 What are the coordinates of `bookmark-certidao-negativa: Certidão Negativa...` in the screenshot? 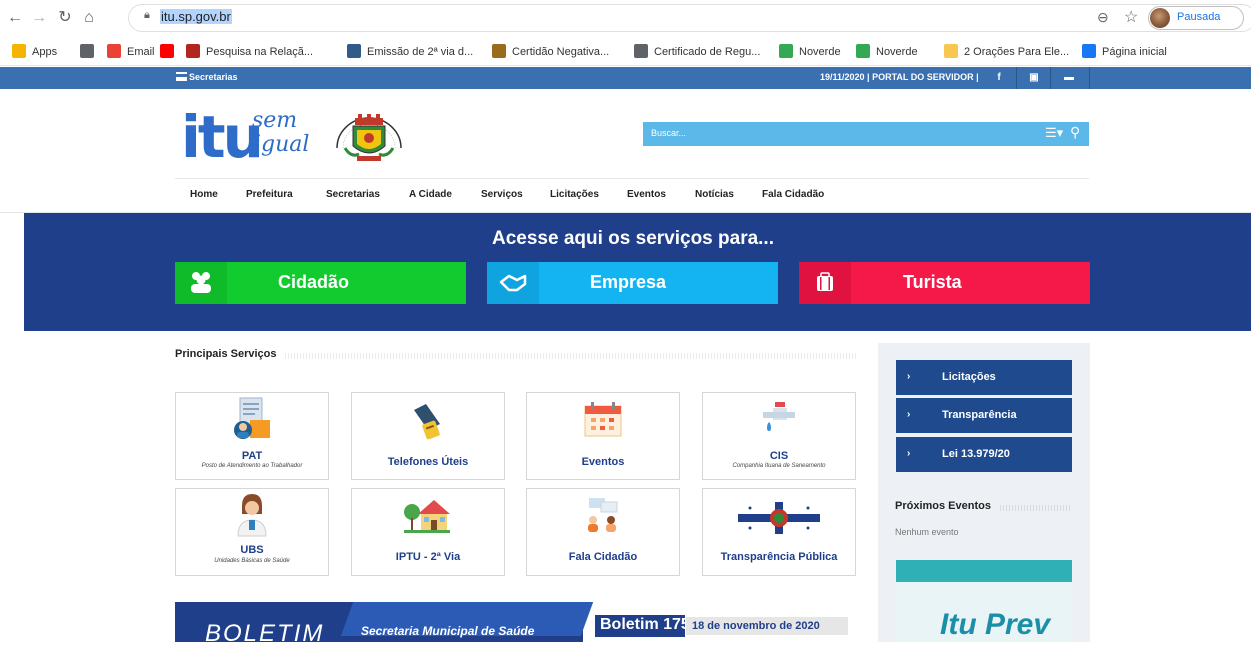 It's located at (550, 52).